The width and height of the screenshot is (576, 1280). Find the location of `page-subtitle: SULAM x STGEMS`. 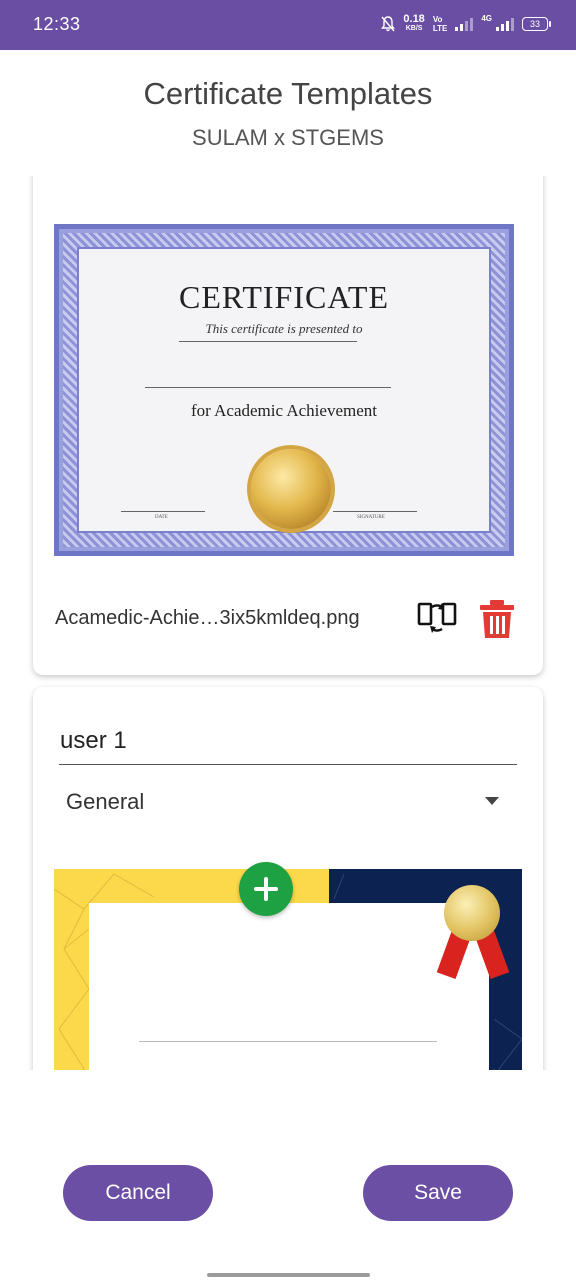

page-subtitle: SULAM x STGEMS is located at coordinates (288, 137).